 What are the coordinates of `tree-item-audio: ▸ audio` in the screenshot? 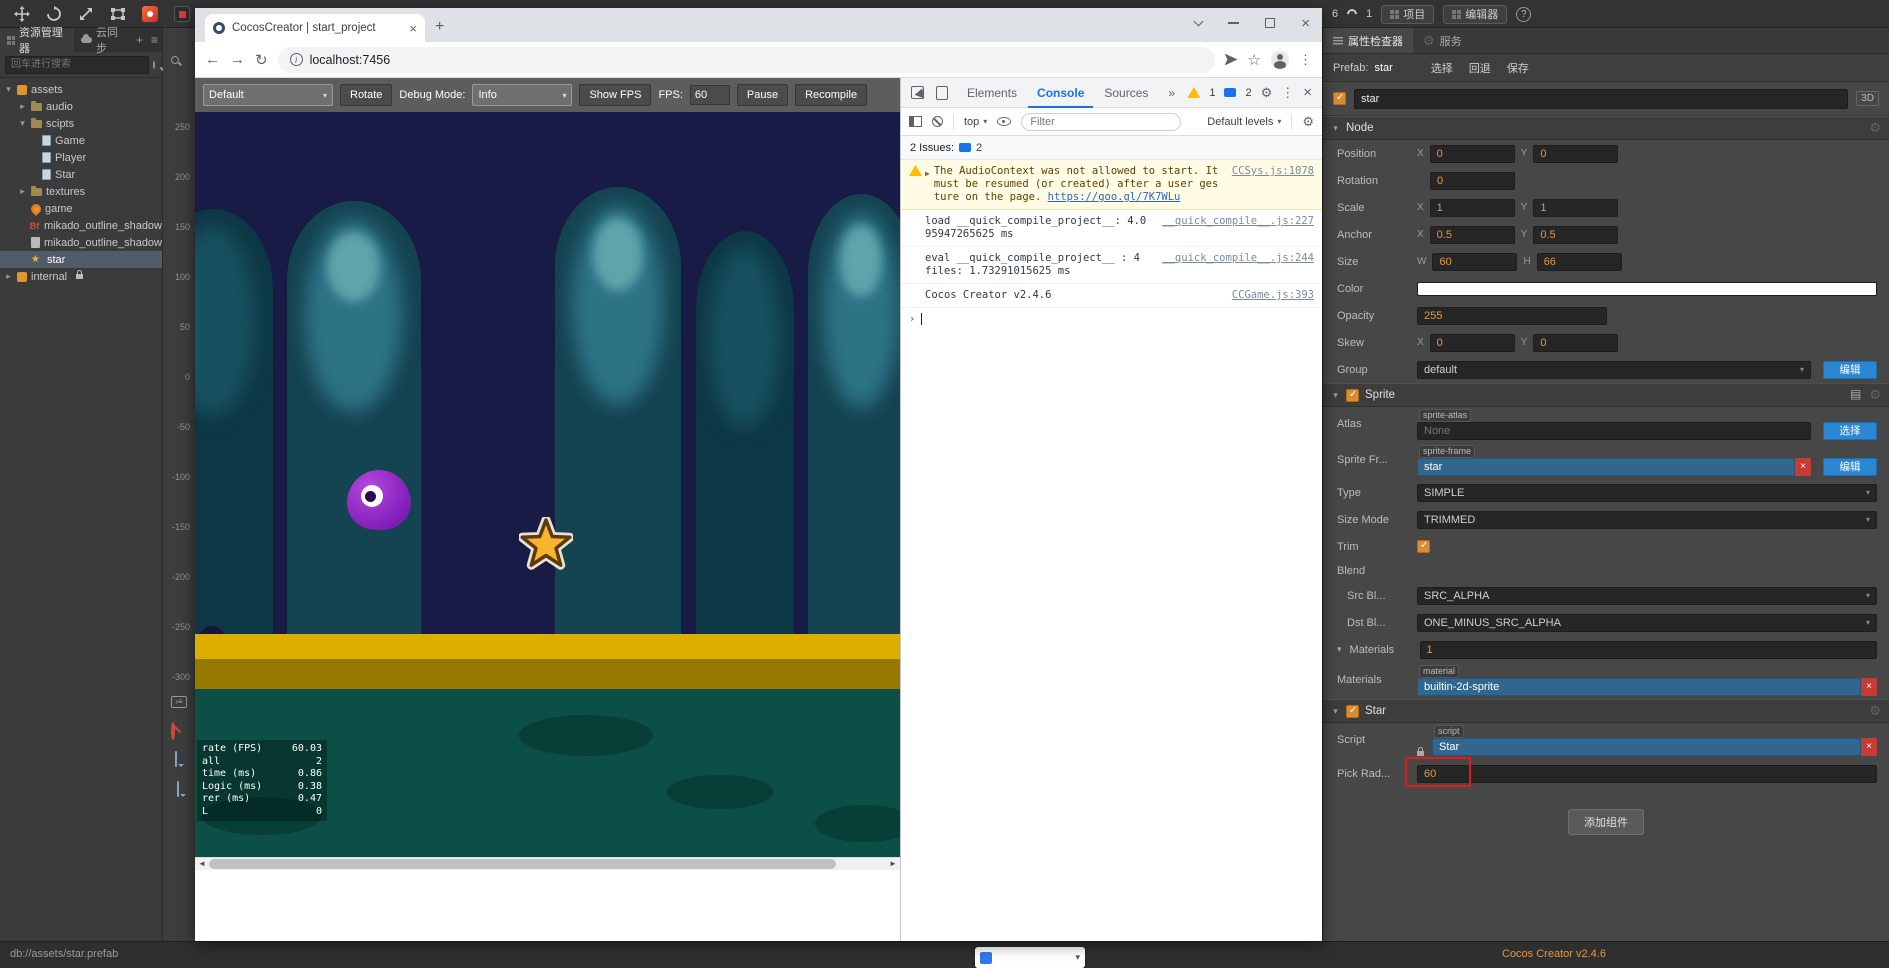 It's located at (81, 106).